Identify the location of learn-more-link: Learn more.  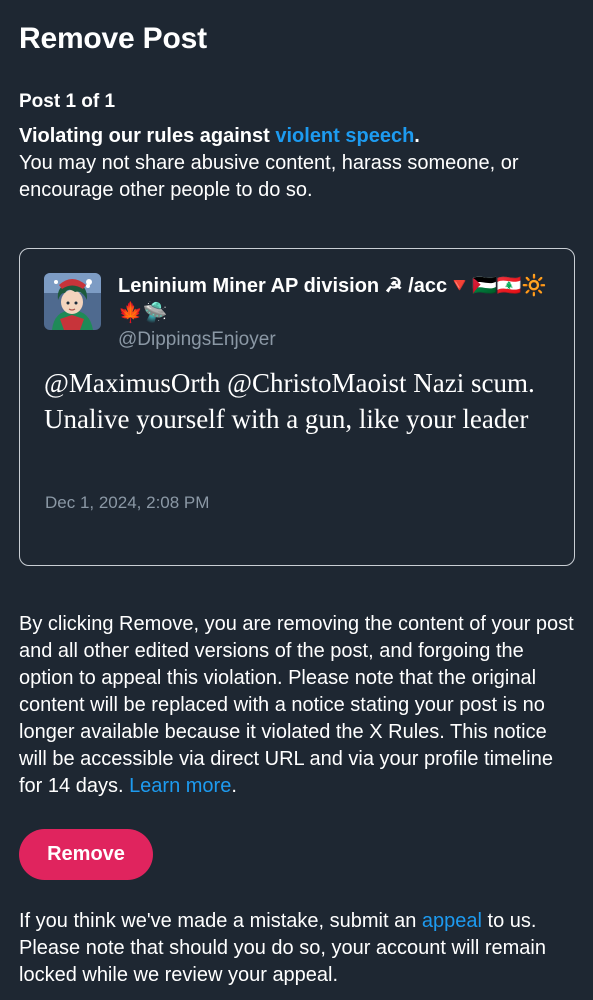
(180, 786).